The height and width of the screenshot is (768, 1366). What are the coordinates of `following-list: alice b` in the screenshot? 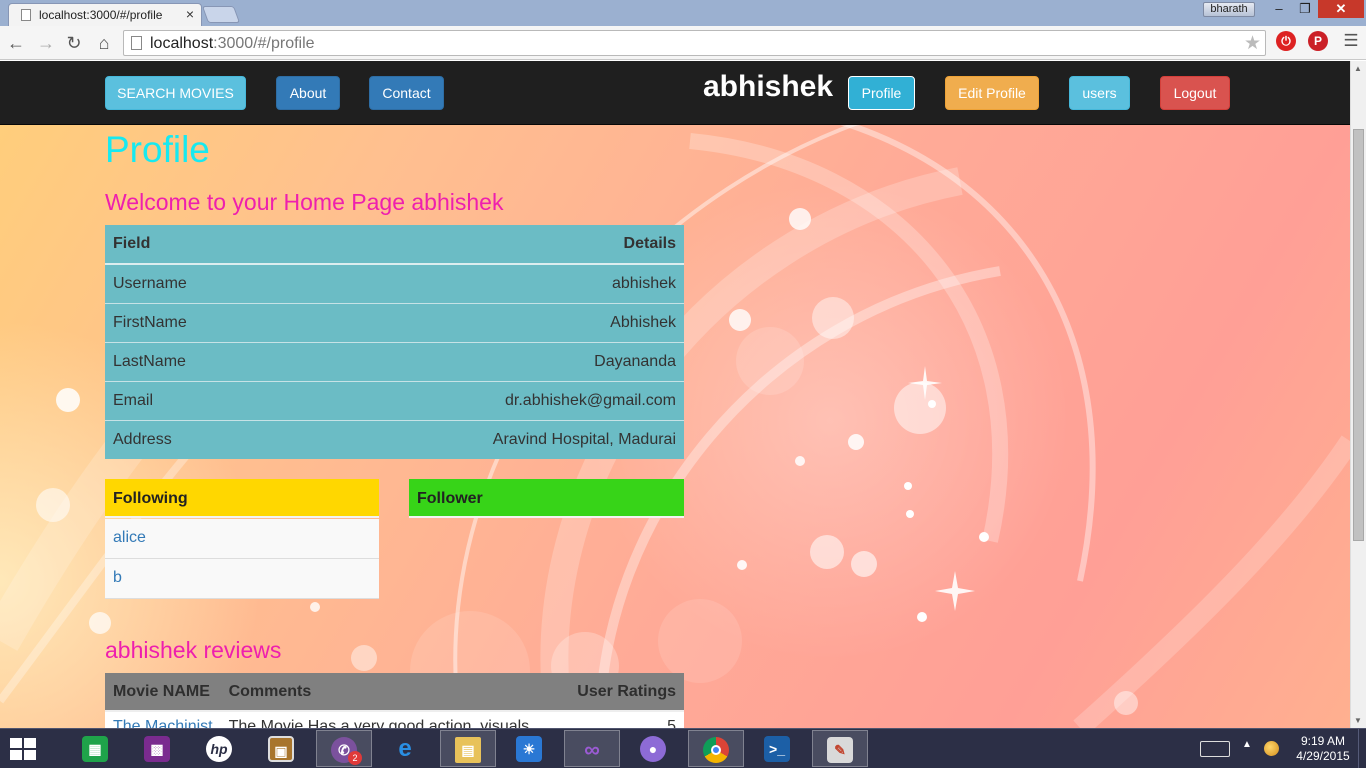 It's located at (242, 559).